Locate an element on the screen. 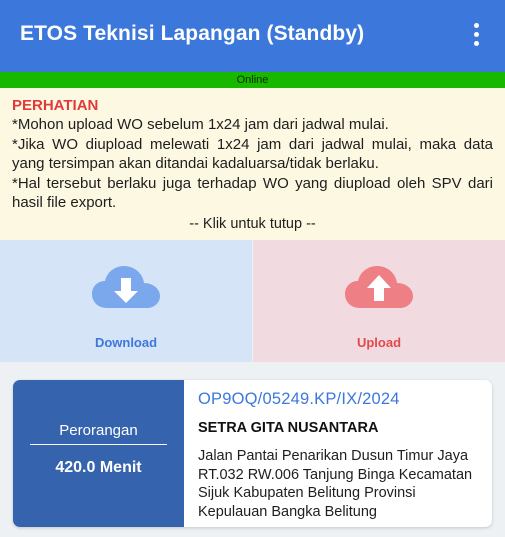 The height and width of the screenshot is (537, 505). customer-name: SETRA GITA NUSANTARA is located at coordinates (288, 428).